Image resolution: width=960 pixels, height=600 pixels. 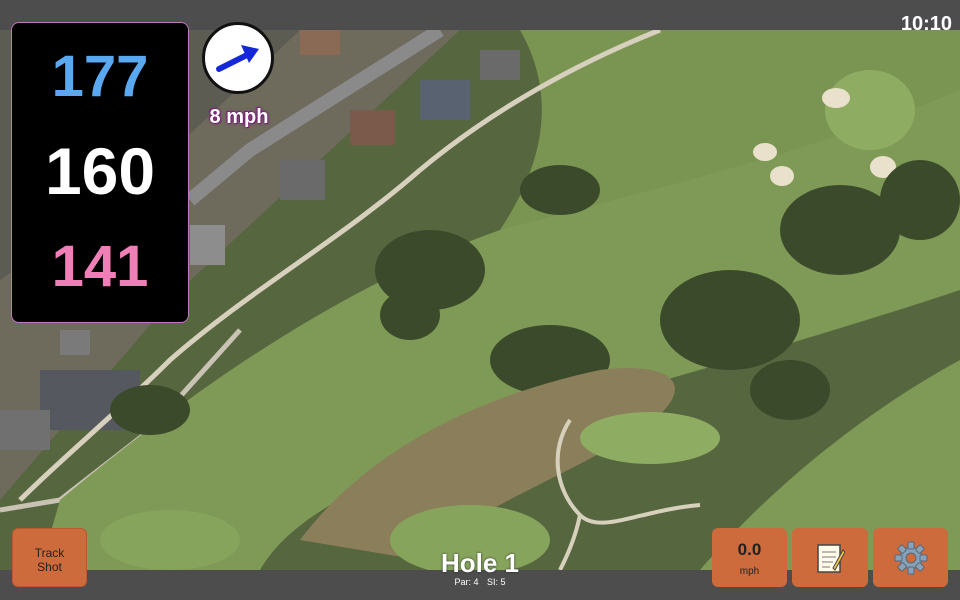 I want to click on speed-value: 0.0, so click(x=749, y=549).